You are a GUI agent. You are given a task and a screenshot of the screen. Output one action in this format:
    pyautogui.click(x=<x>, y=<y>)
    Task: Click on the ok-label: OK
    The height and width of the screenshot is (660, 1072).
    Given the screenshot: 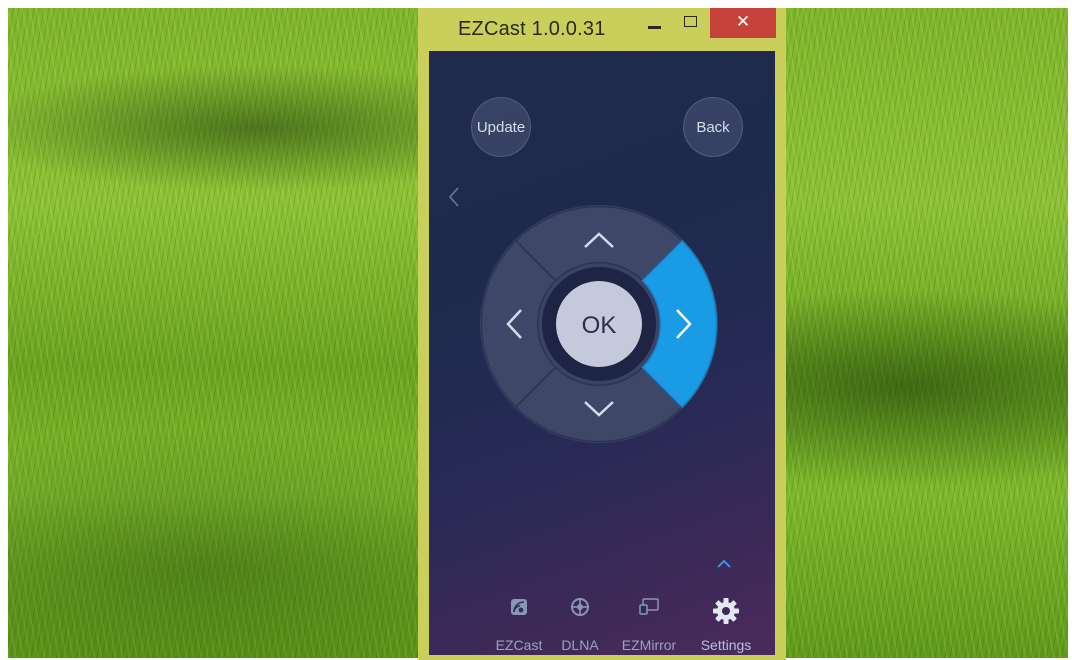 What is the action you would take?
    pyautogui.click(x=599, y=325)
    